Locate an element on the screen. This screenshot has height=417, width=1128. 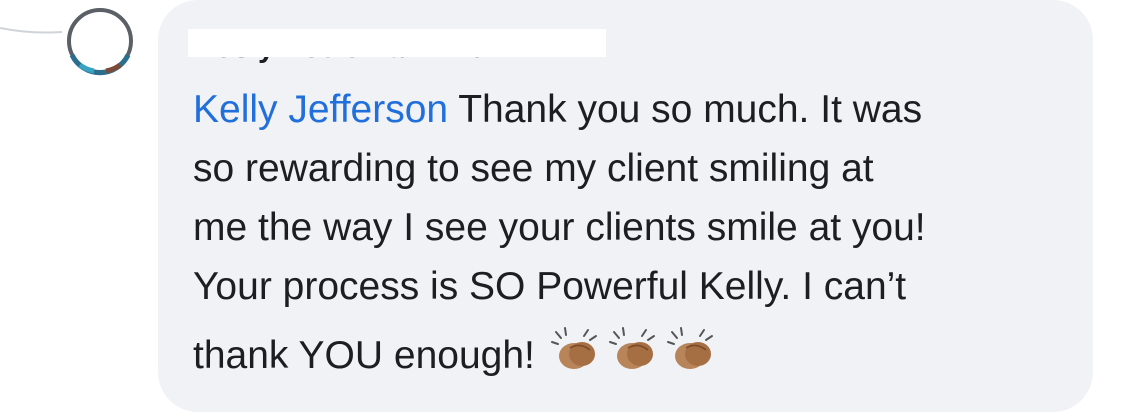
author-name-redaction is located at coordinates (397, 43).